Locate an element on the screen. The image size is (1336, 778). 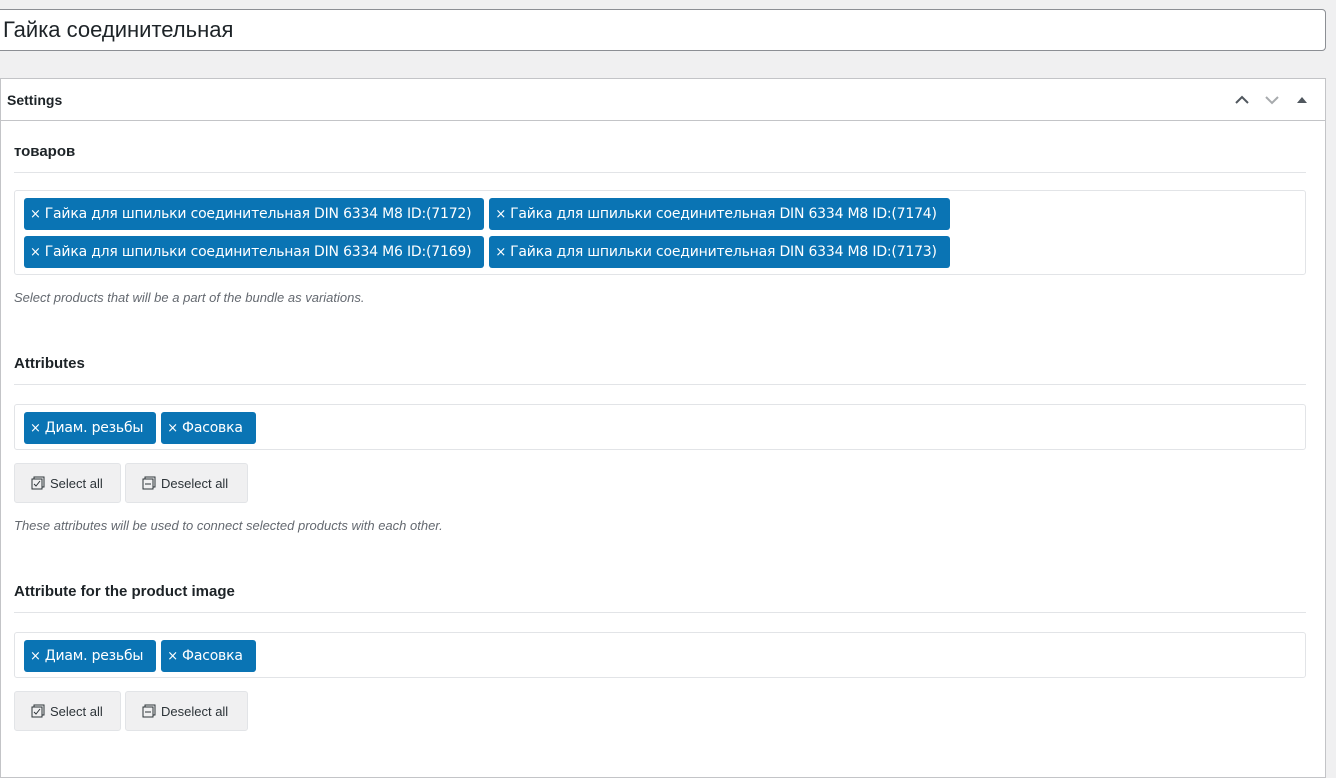
image-attribute-deselect-all-button: Deselect all is located at coordinates (186, 711).